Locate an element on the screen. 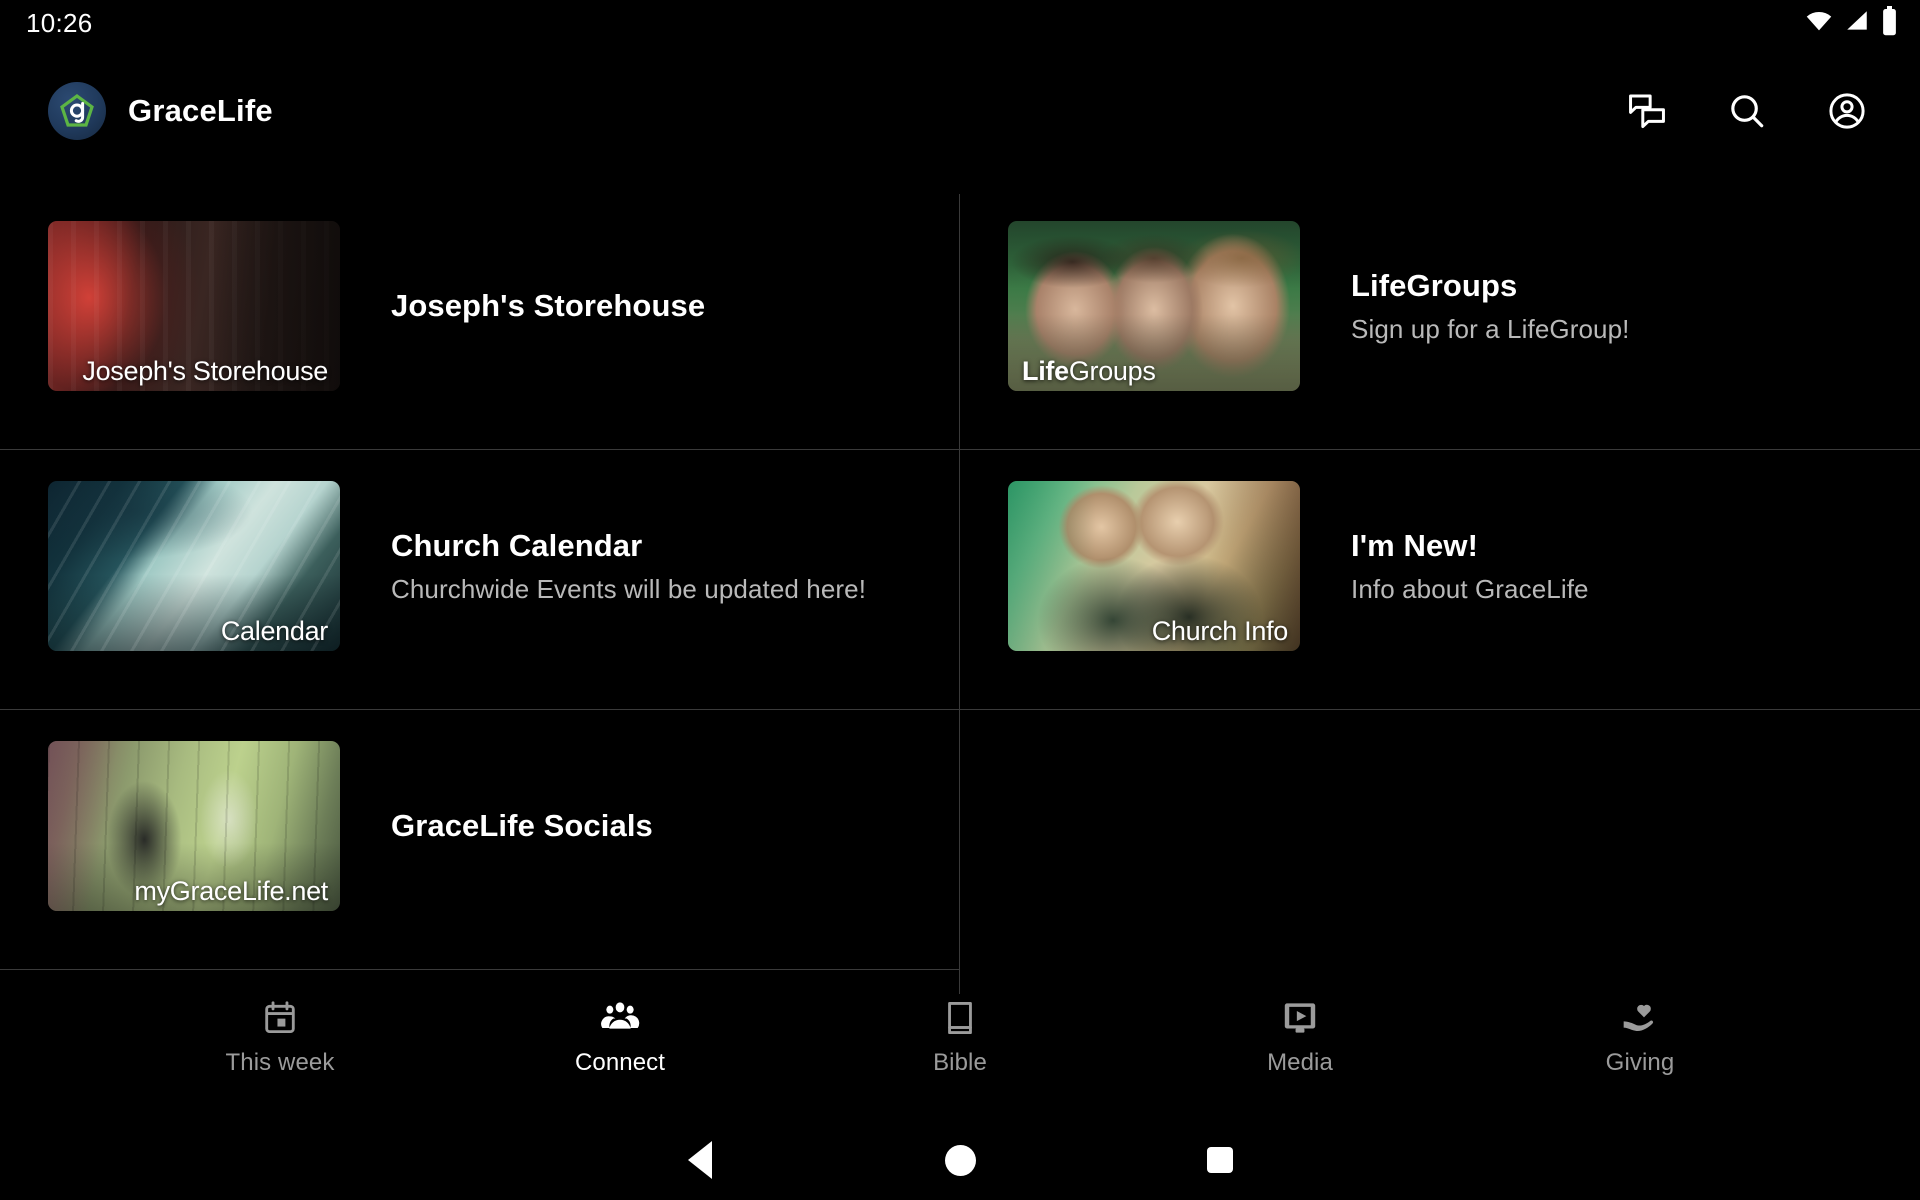 This screenshot has width=1920, height=1200. app-bar-actions is located at coordinates (1754, 111).